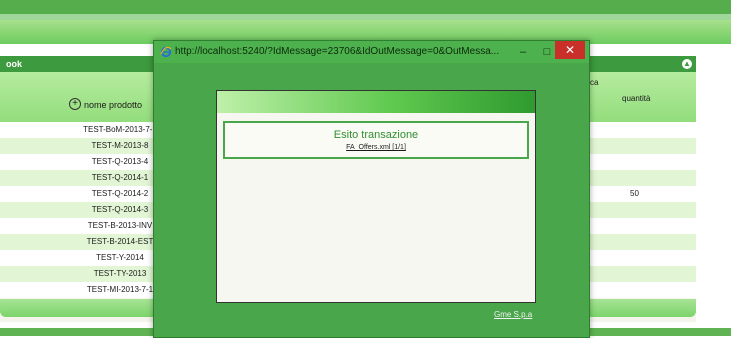  I want to click on footer-company-link: Gme S.p.a, so click(513, 314).